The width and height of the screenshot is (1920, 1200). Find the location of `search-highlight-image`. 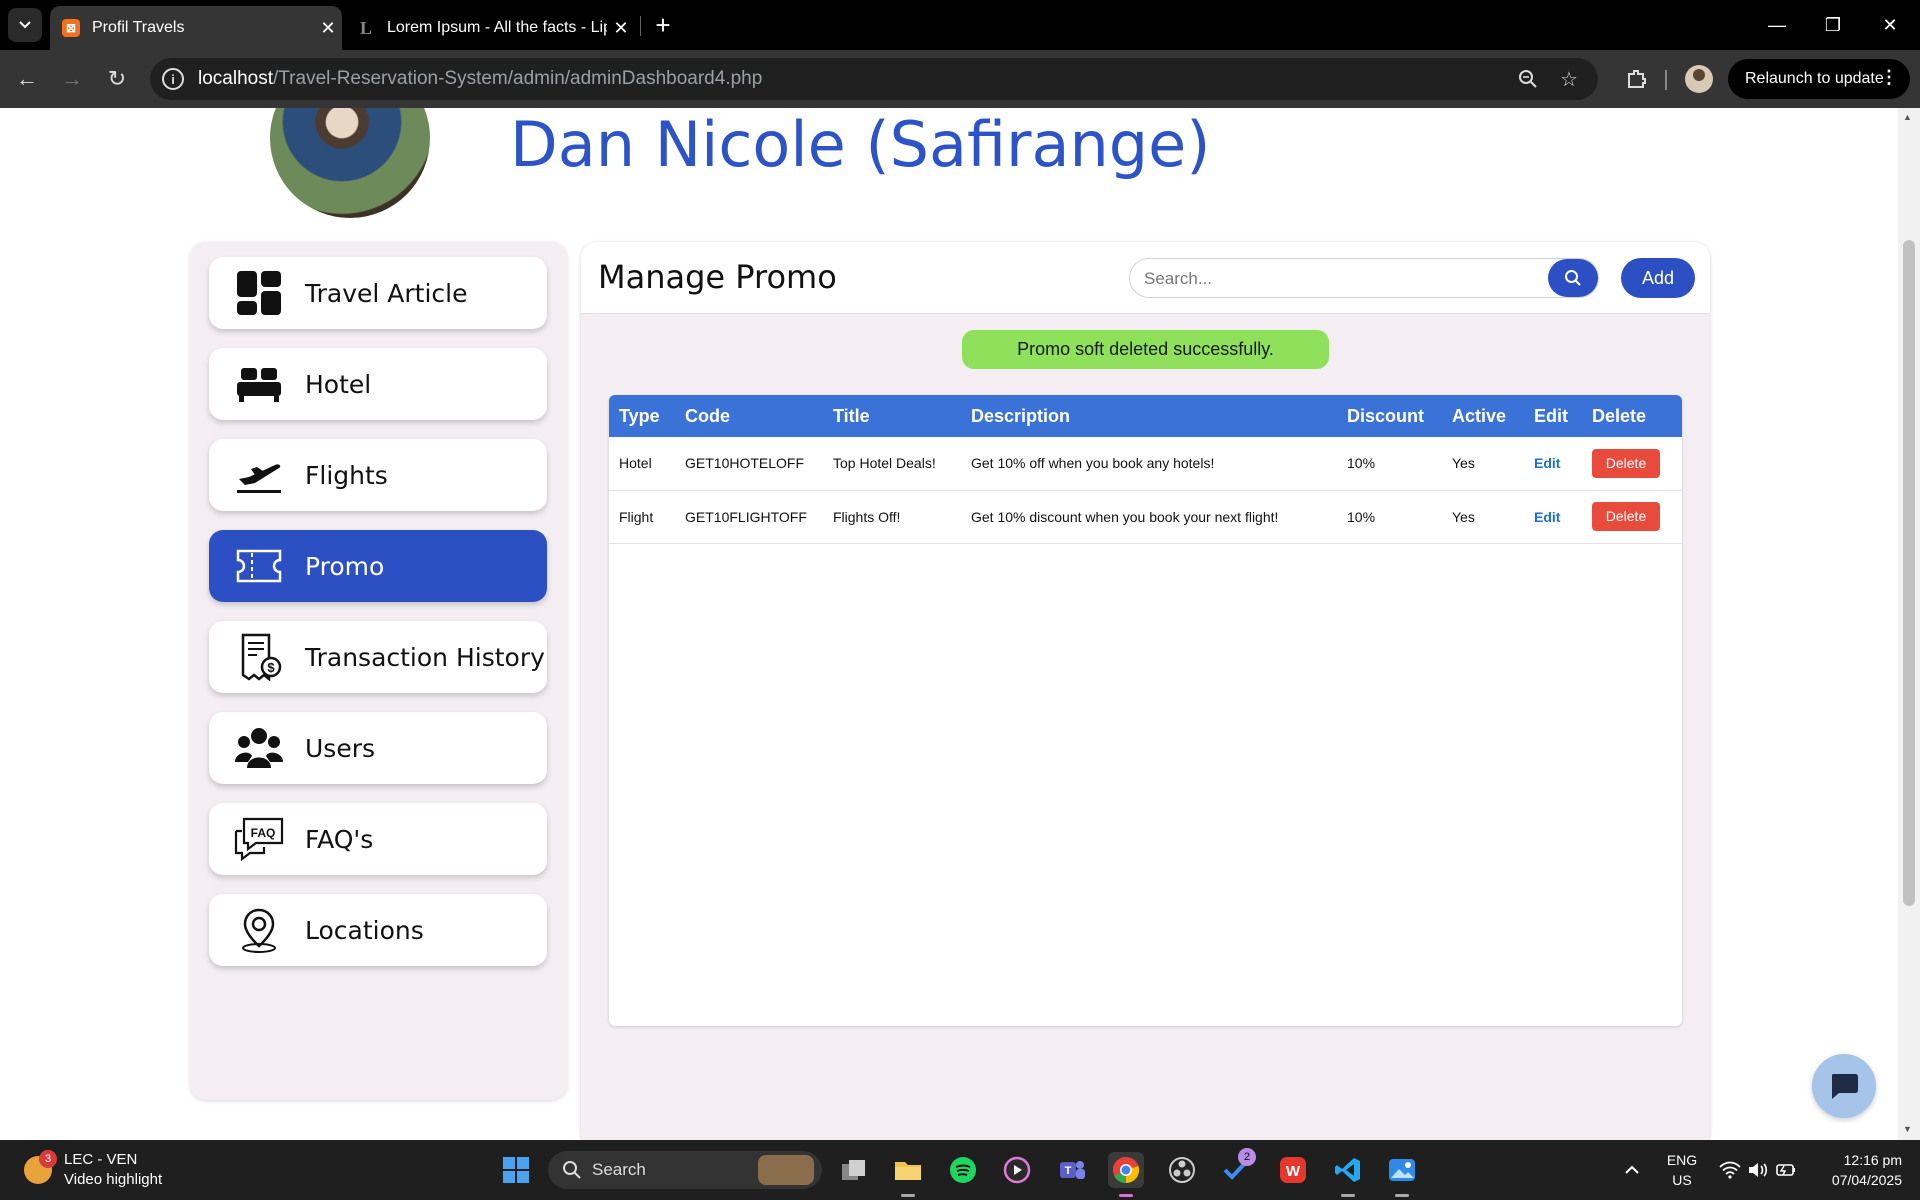

search-highlight-image is located at coordinates (786, 1170).